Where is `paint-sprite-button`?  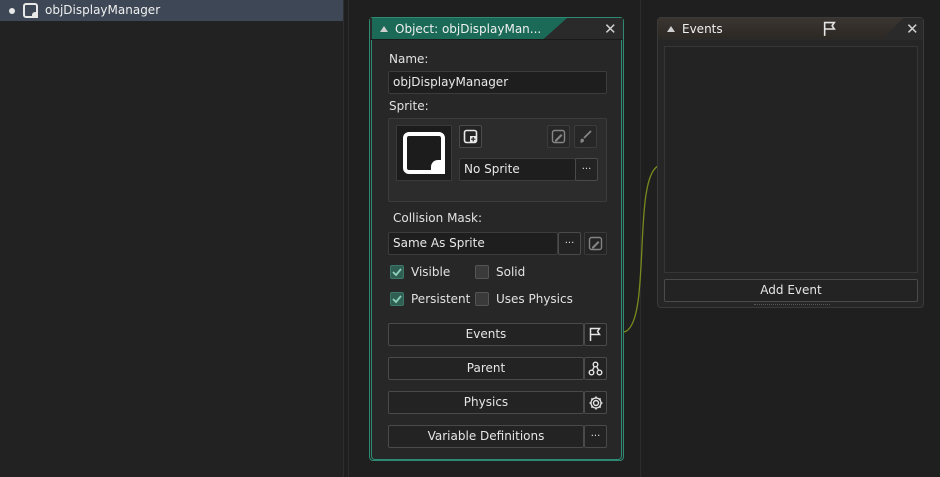
paint-sprite-button is located at coordinates (585, 136).